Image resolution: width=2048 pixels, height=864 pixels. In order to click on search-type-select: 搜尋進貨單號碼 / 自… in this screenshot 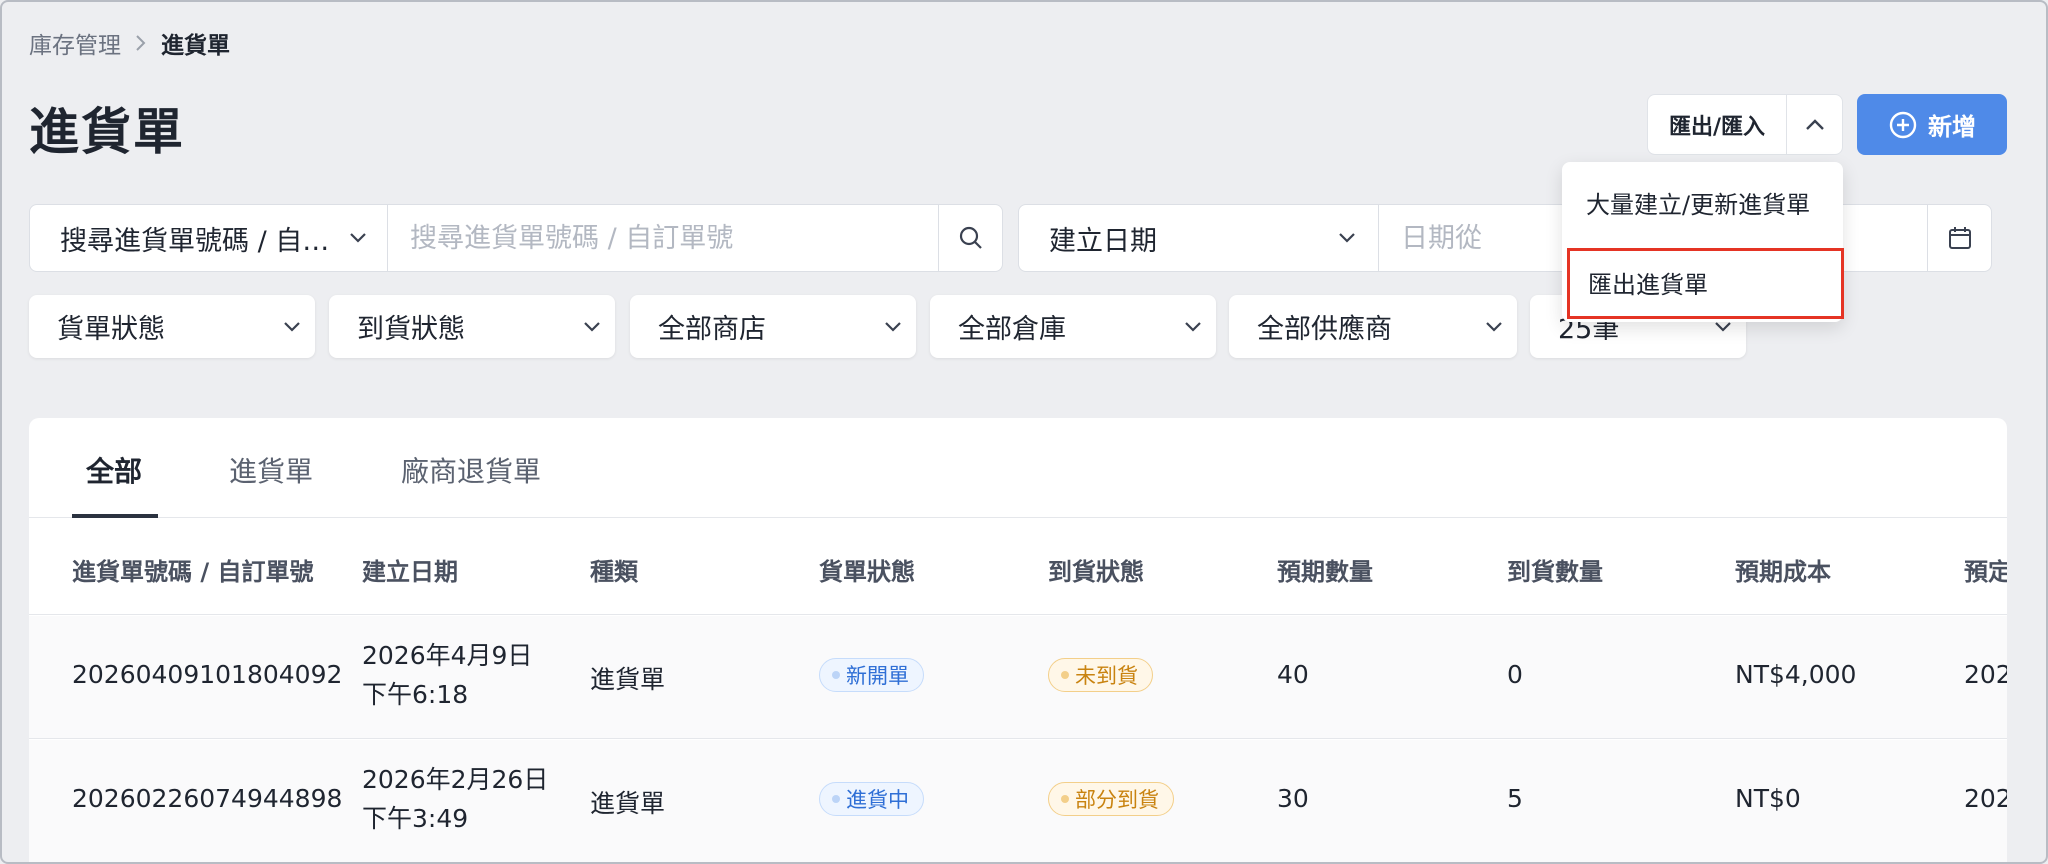, I will do `click(209, 238)`.